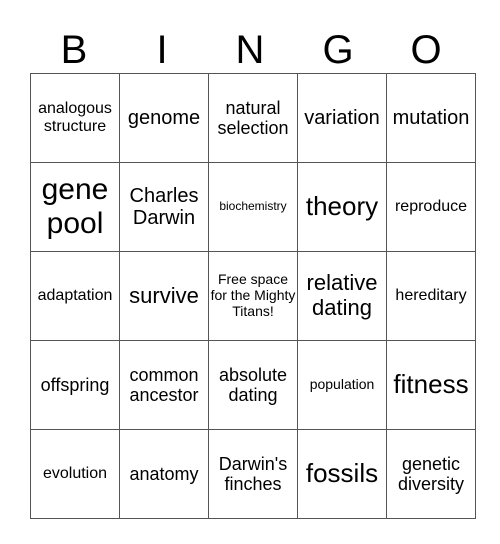 The image size is (500, 544). I want to click on bingo-cell: fitness, so click(431, 385).